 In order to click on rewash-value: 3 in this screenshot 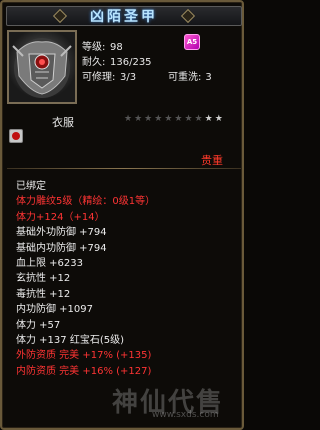, I will do `click(208, 77)`.